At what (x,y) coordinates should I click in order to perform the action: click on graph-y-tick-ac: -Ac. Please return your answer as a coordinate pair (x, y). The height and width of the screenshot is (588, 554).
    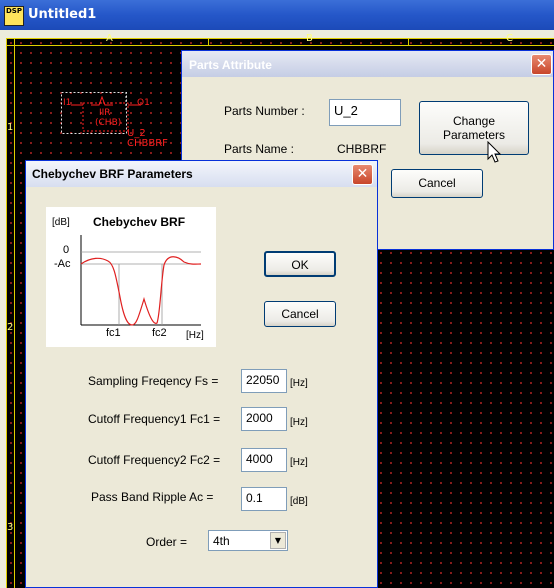
    Looking at the image, I should click on (62, 264).